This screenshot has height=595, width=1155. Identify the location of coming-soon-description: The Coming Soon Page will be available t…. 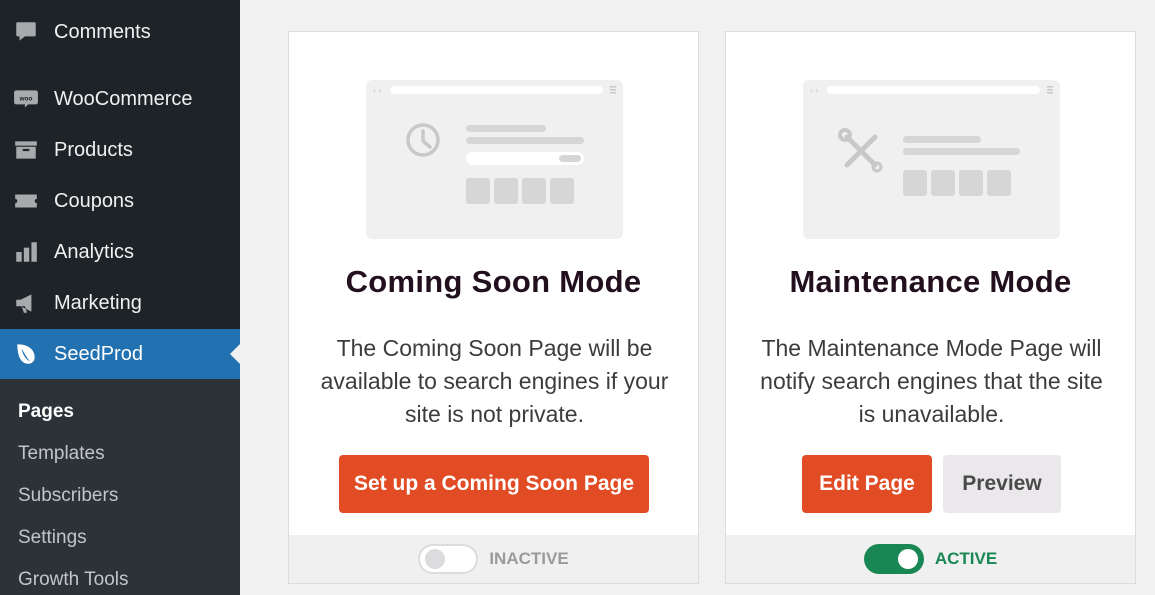
(494, 381).